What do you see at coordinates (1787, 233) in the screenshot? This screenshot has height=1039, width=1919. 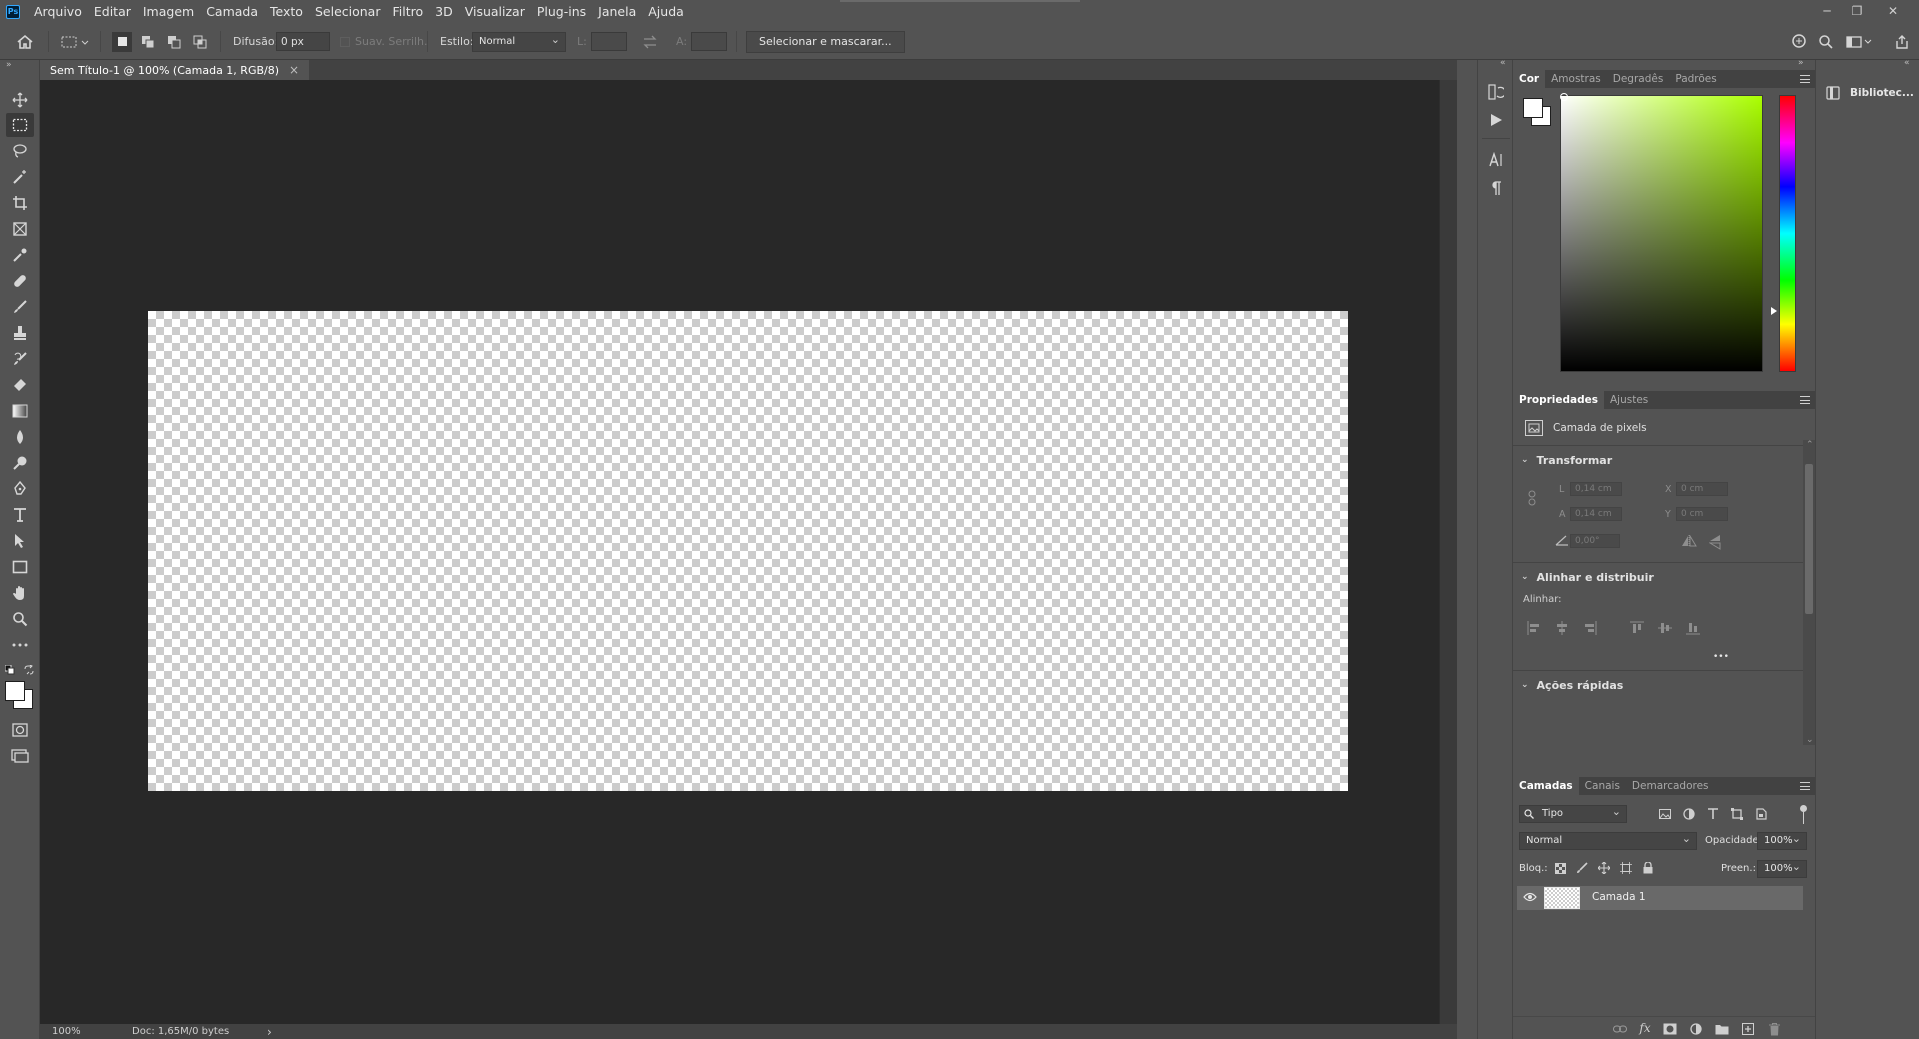 I see `hue-slider` at bounding box center [1787, 233].